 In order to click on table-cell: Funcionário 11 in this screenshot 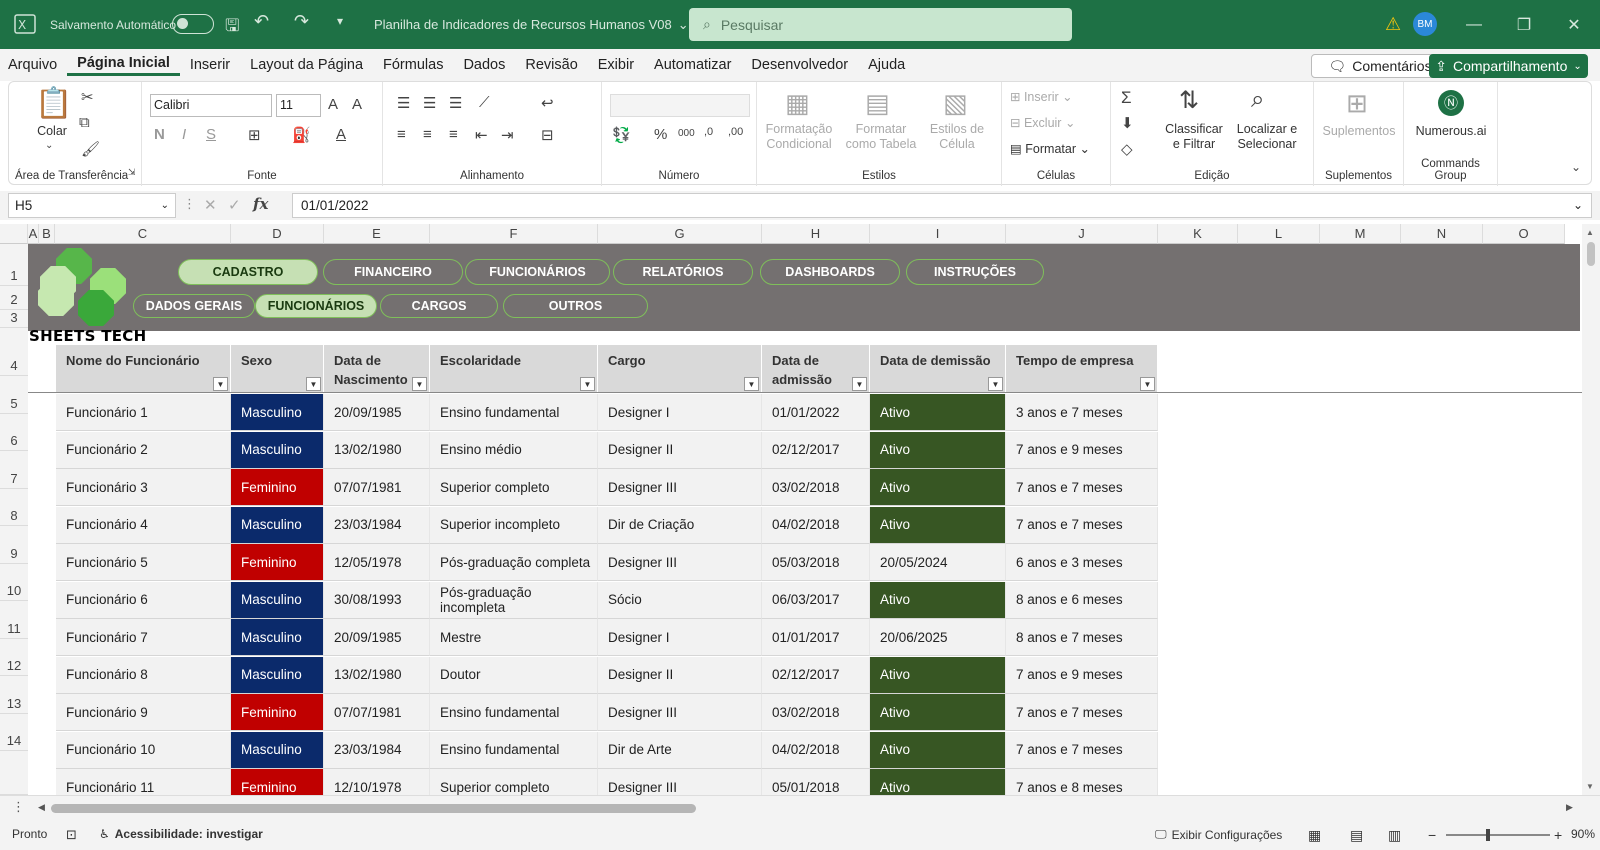, I will do `click(143, 782)`.